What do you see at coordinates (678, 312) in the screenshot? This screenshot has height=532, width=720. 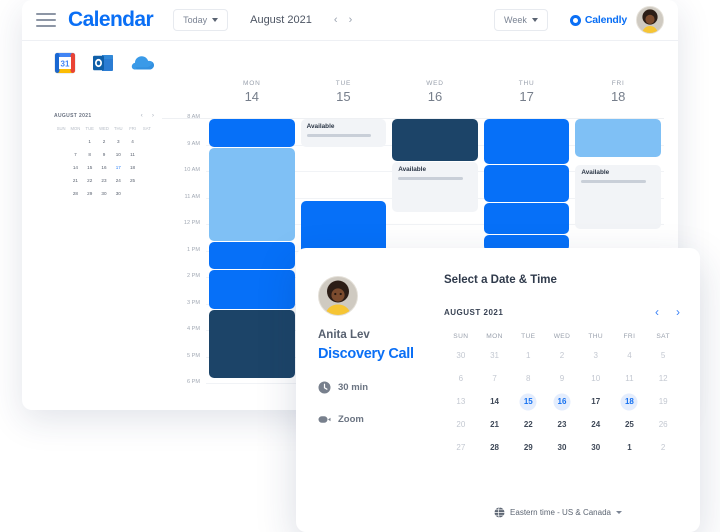 I see `picker-next-month-icon: ›` at bounding box center [678, 312].